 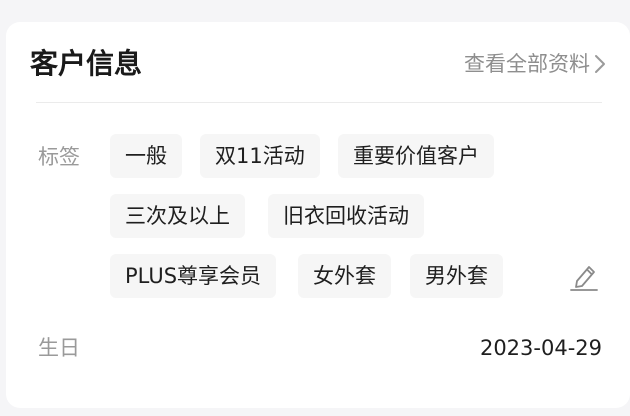 What do you see at coordinates (177, 216) in the screenshot?
I see `tag-chip: 三次及以上` at bounding box center [177, 216].